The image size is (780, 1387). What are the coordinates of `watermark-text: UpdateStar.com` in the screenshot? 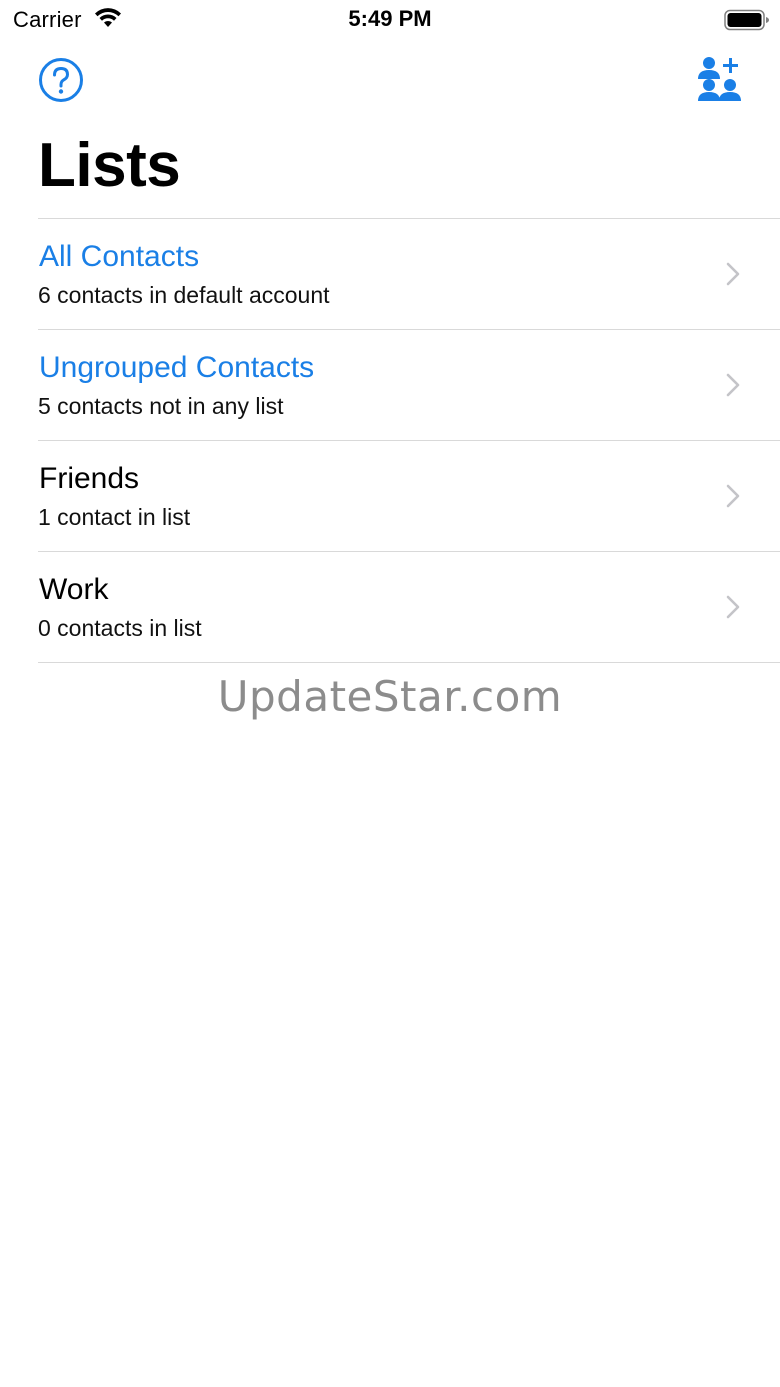 It's located at (390, 696).